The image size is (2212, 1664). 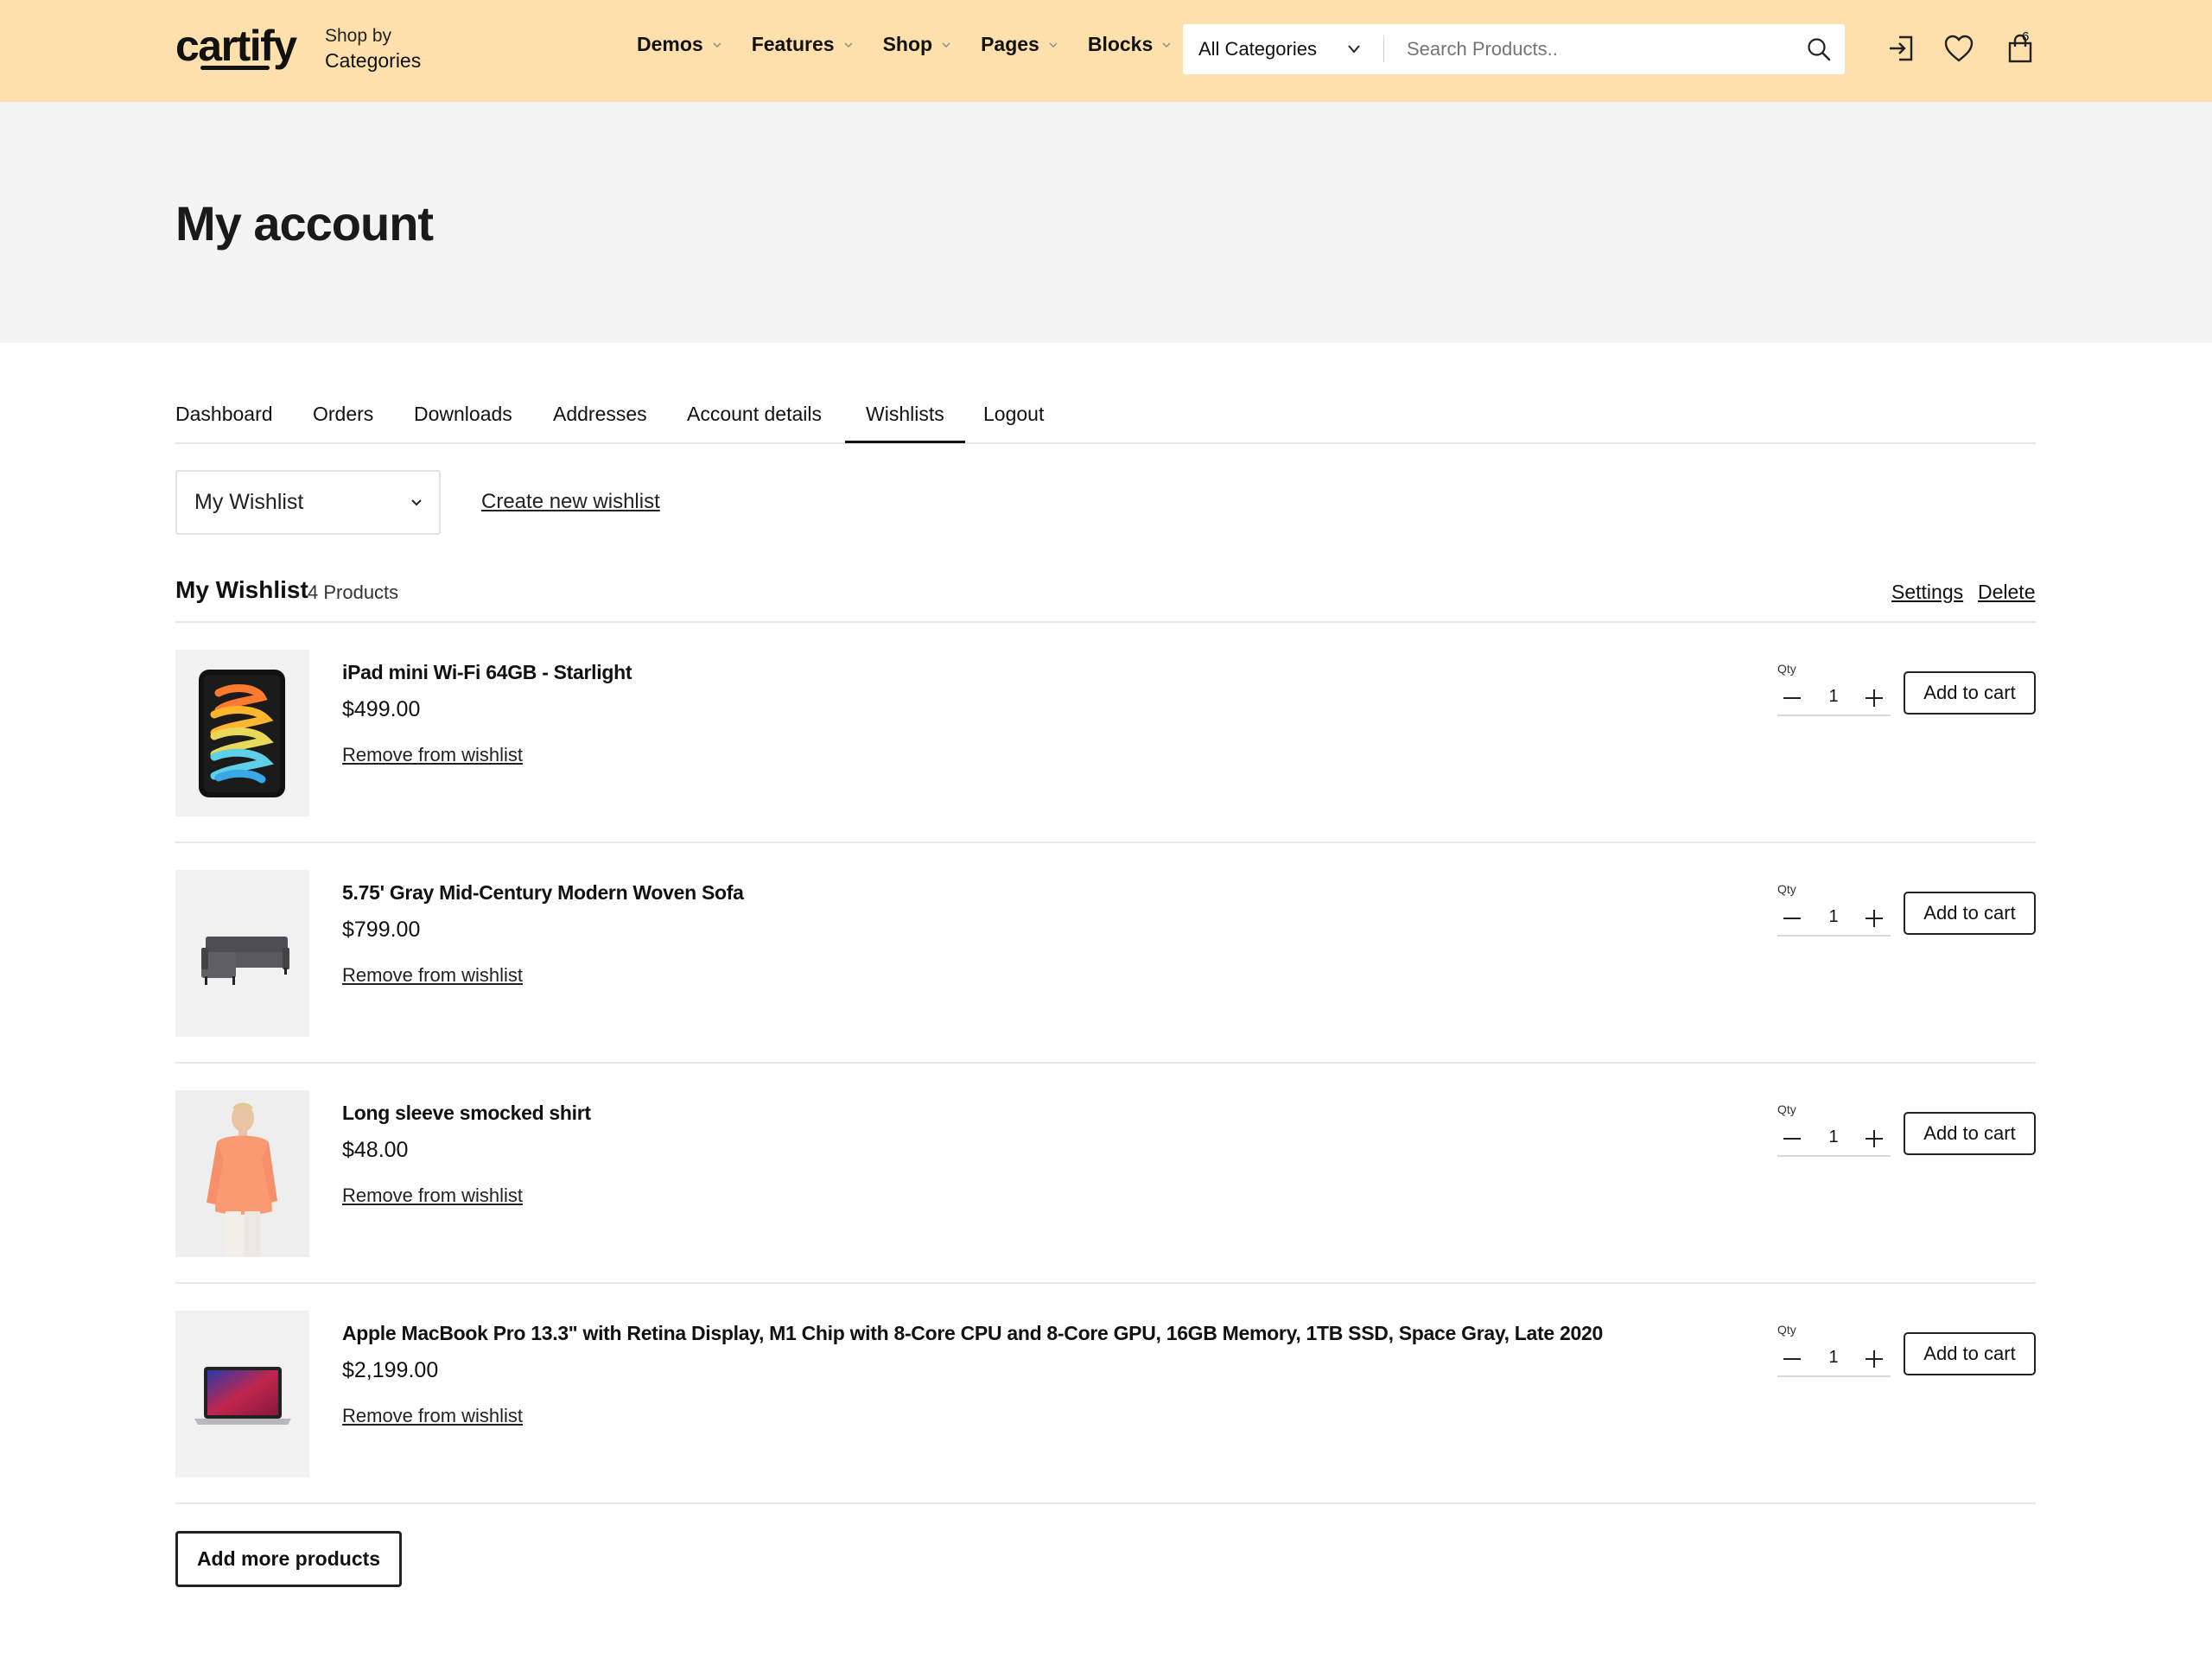 I want to click on tab-dashboard: Dashboard, so click(x=224, y=414).